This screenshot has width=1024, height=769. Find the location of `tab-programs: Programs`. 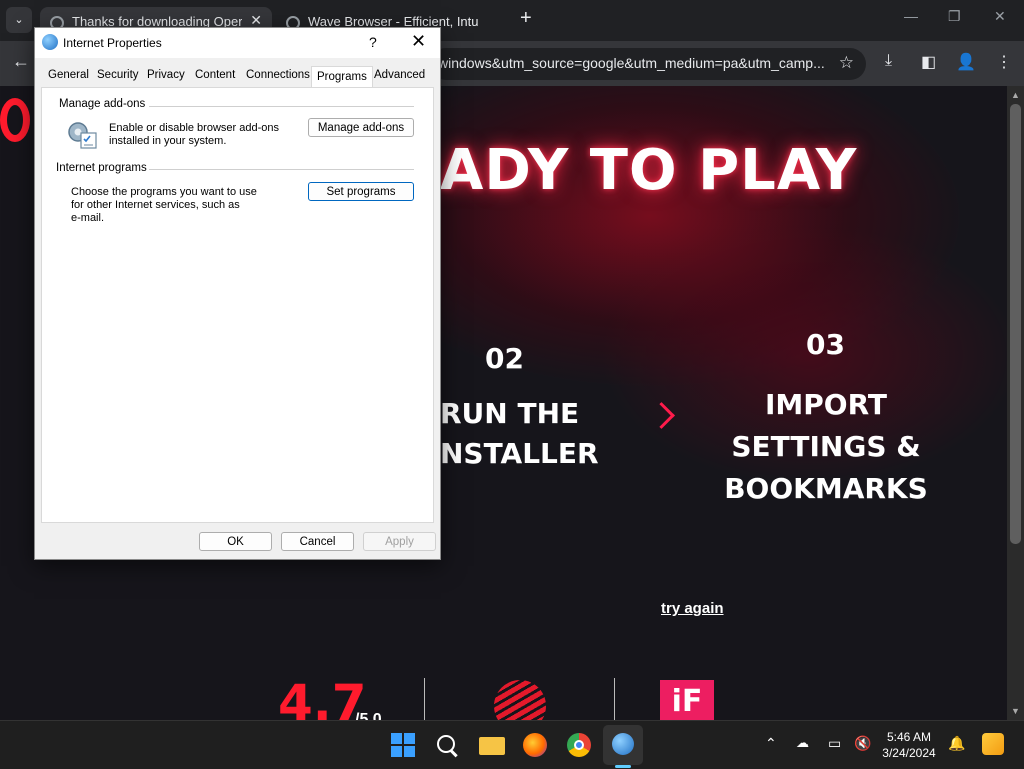

tab-programs: Programs is located at coordinates (342, 77).